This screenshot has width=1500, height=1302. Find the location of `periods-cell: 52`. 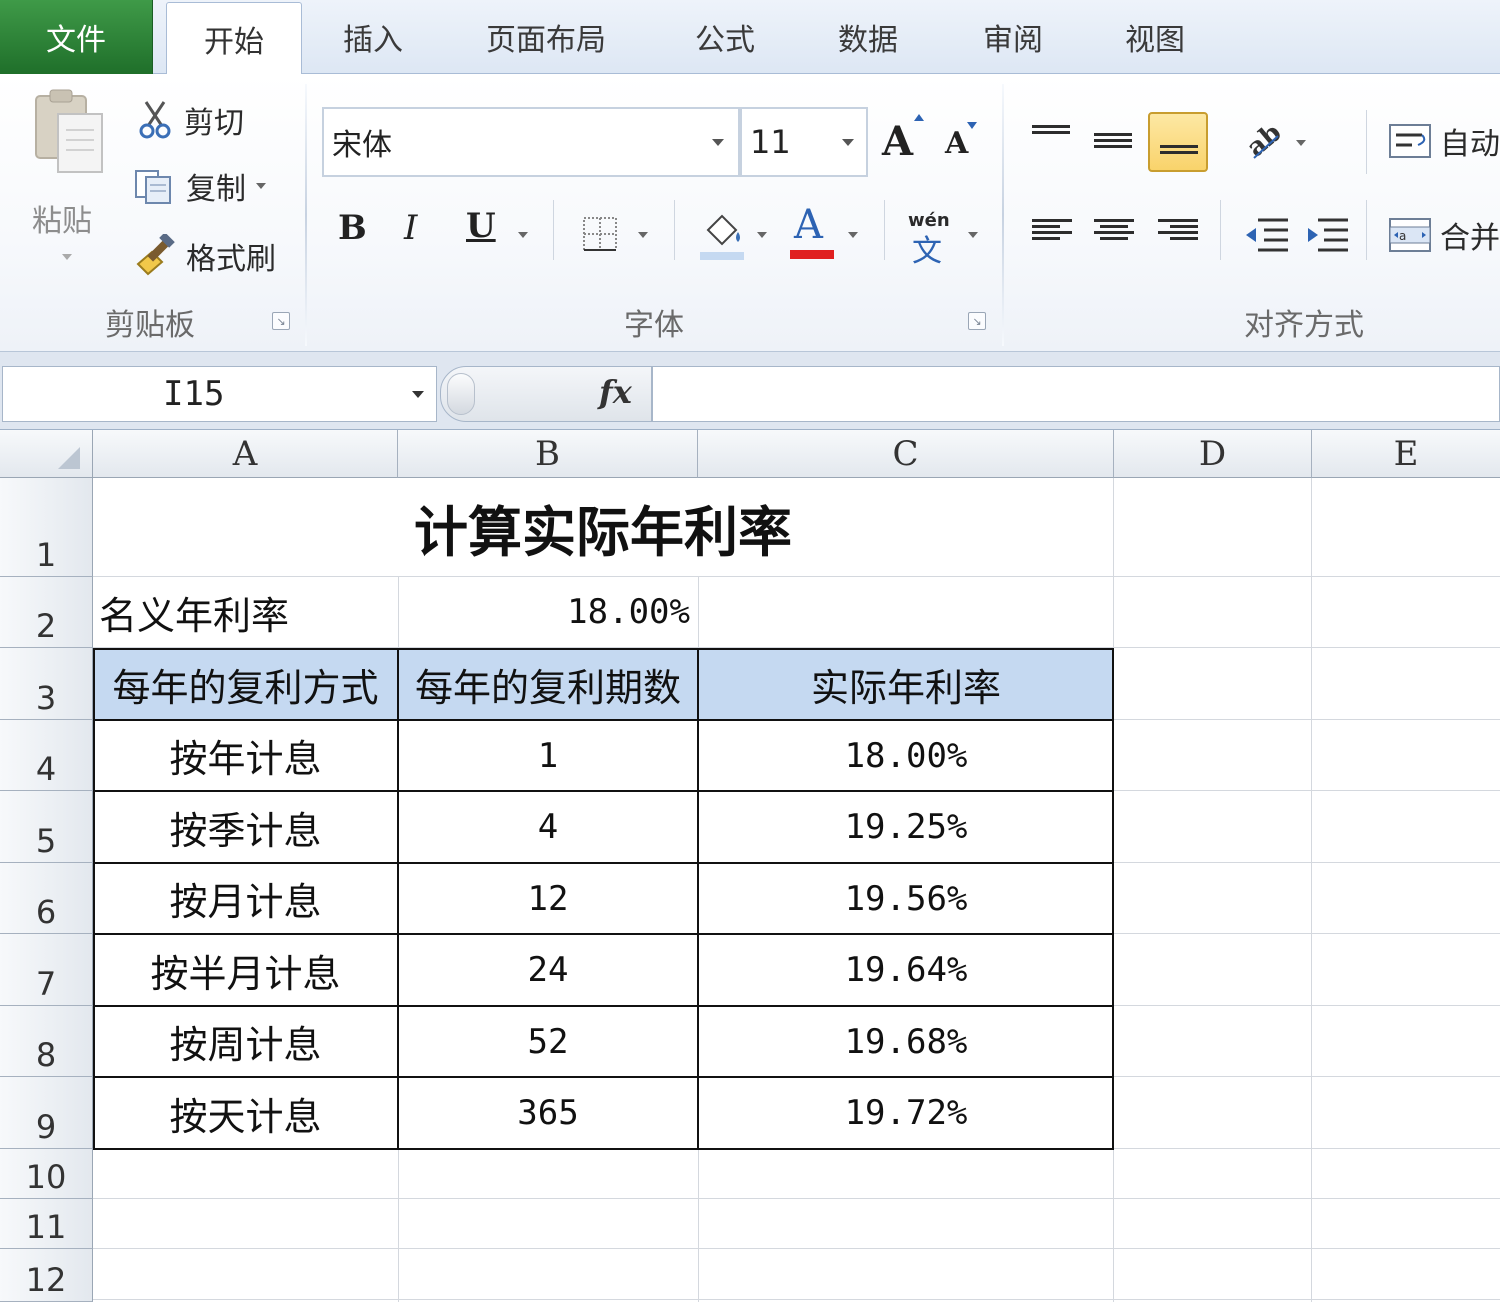

periods-cell: 52 is located at coordinates (548, 1041).